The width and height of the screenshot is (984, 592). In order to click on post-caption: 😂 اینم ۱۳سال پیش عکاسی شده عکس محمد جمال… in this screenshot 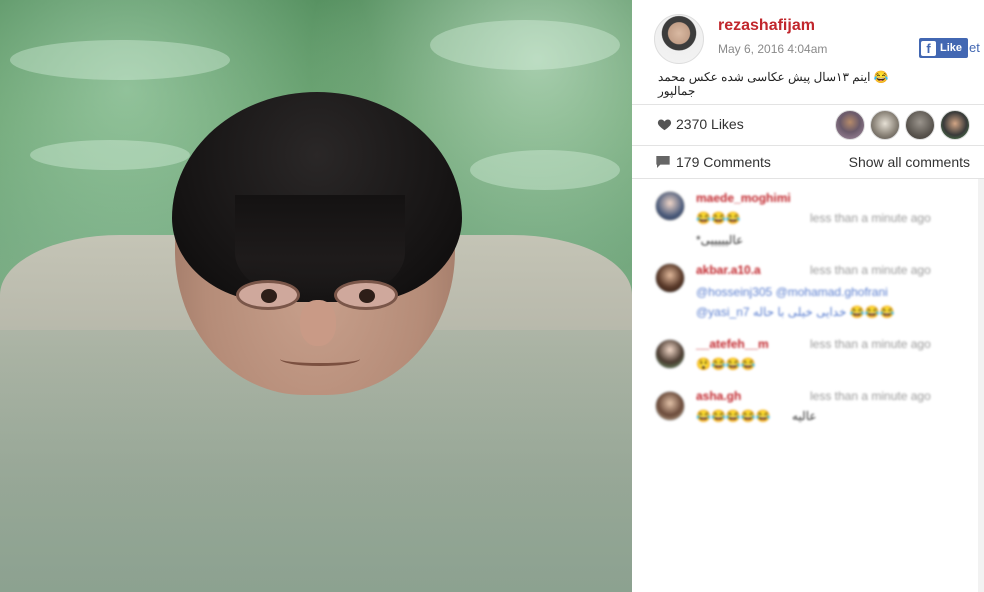, I will do `click(773, 84)`.